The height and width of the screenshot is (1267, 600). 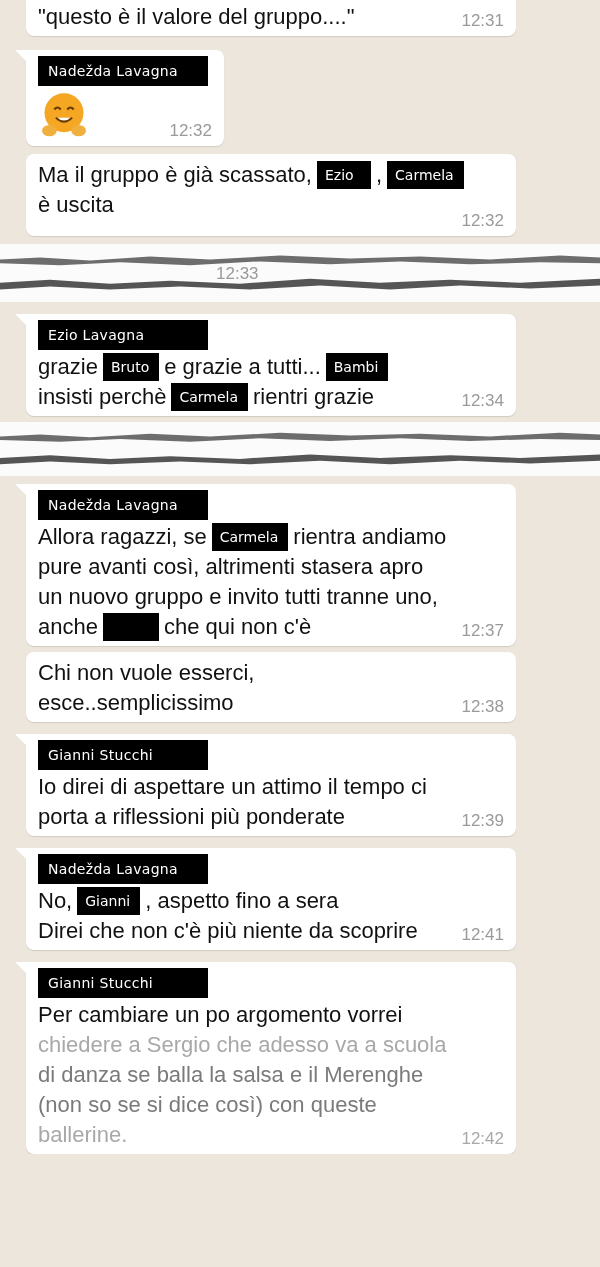 What do you see at coordinates (482, 21) in the screenshot?
I see `message-time: 12:31` at bounding box center [482, 21].